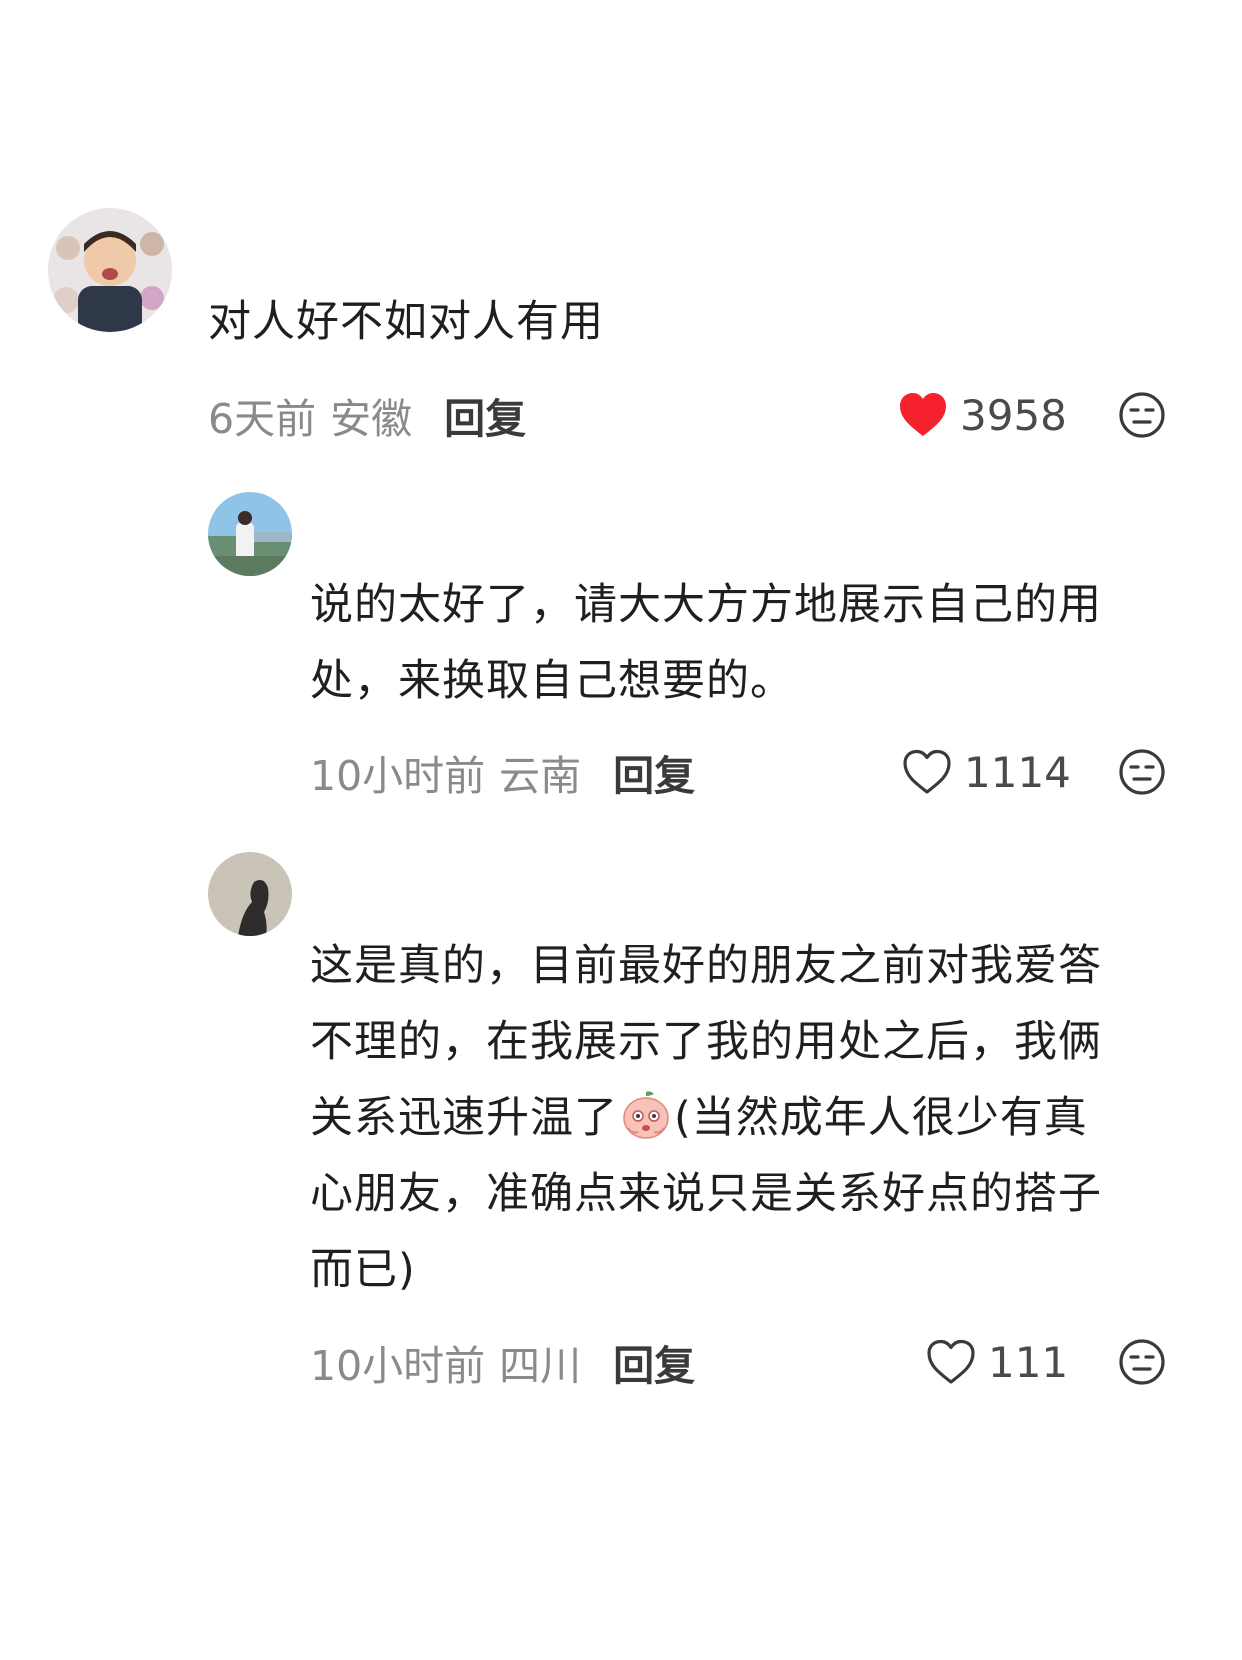 This screenshot has height=1660, width=1242. What do you see at coordinates (363, 1270) in the screenshot?
I see `comment-line: 而已)` at bounding box center [363, 1270].